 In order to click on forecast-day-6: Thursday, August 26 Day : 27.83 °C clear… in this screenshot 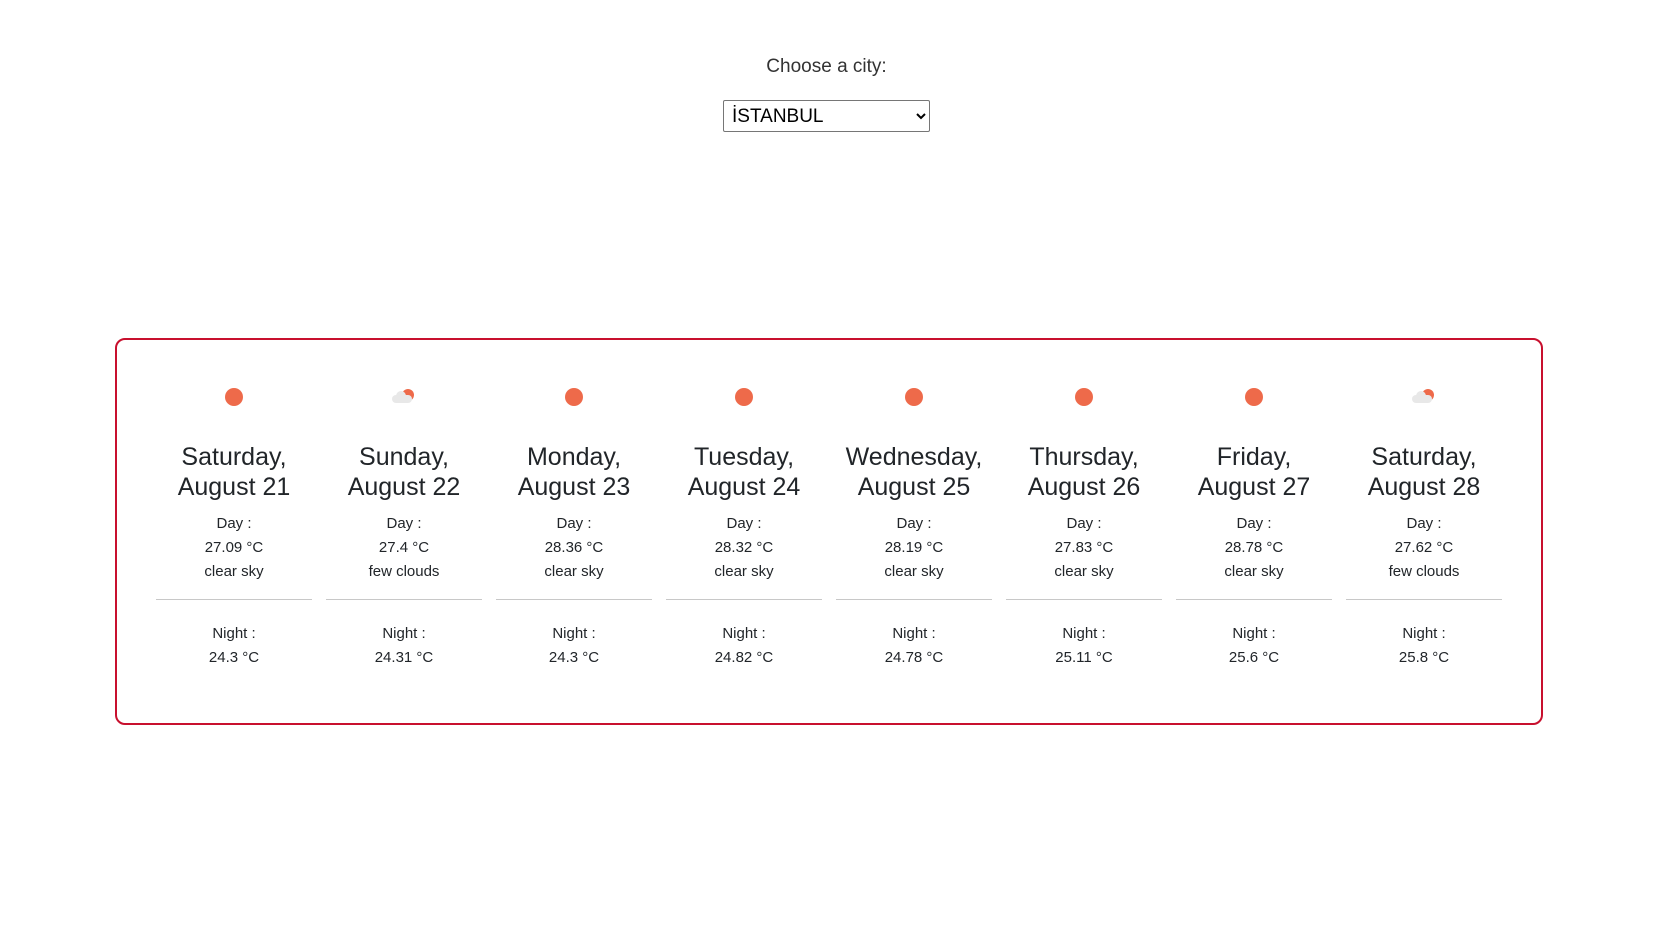, I will do `click(1084, 531)`.